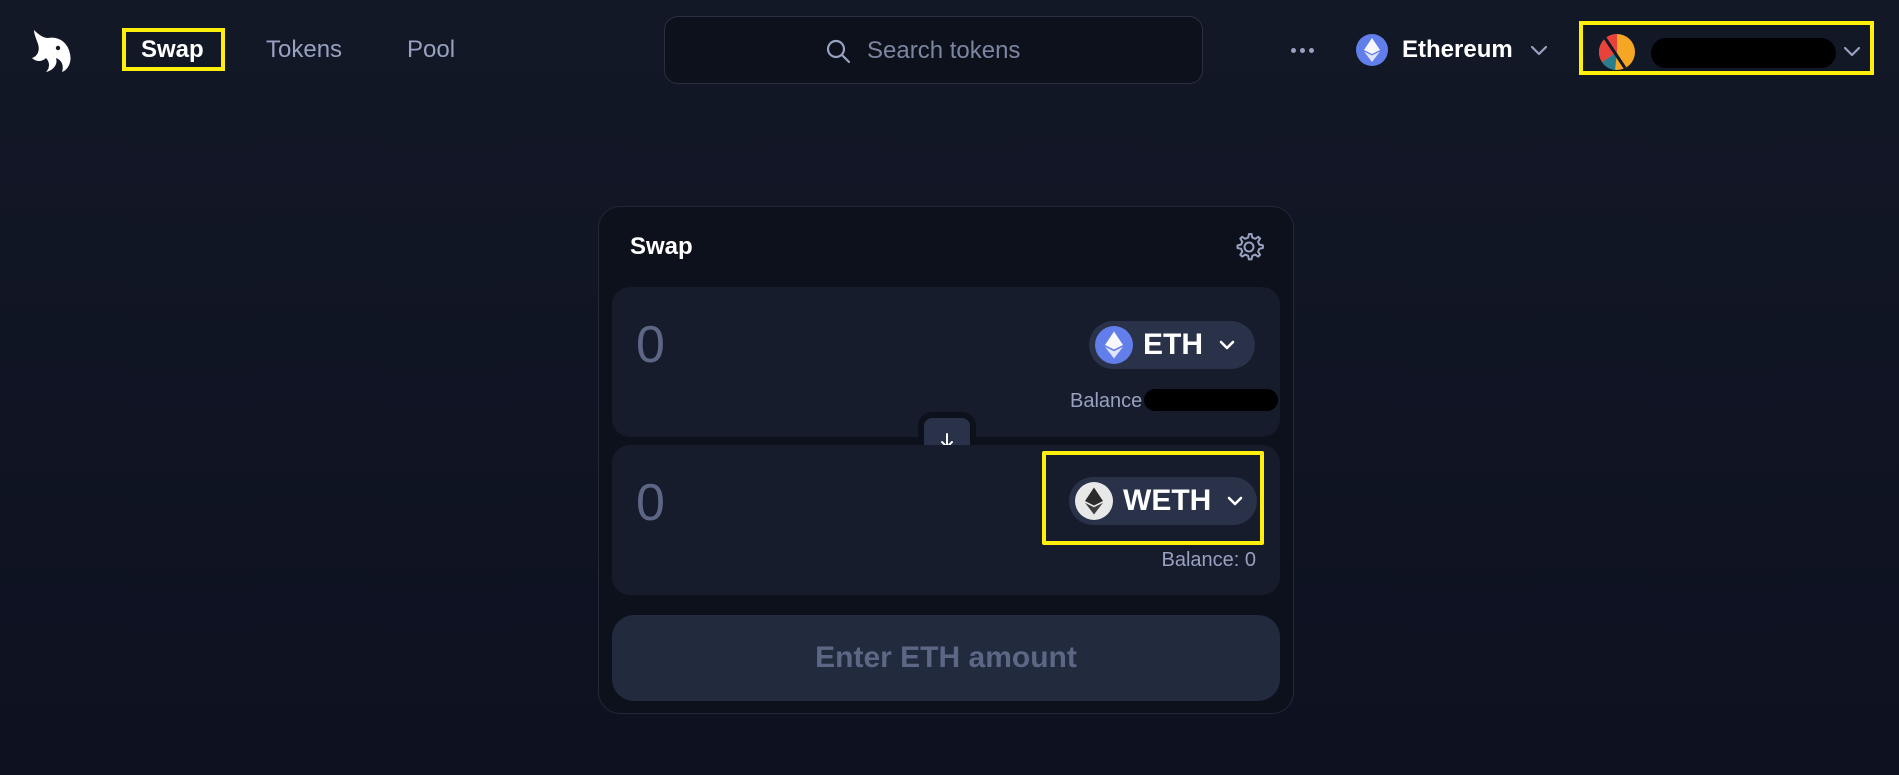  Describe the element at coordinates (304, 50) in the screenshot. I see `nav-tokens-link: Tokens` at that location.